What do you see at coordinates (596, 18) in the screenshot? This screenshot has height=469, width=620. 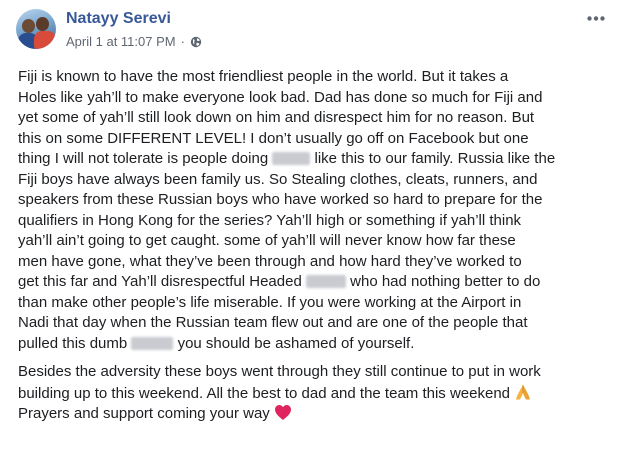 I see `more-options-icon` at bounding box center [596, 18].